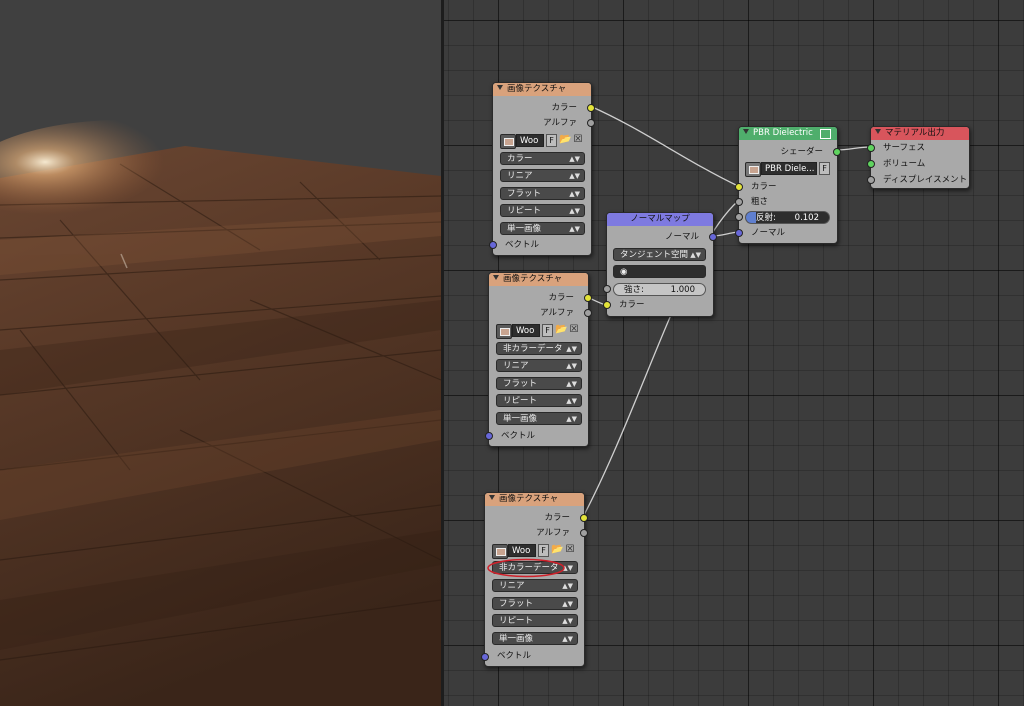 This screenshot has width=1024, height=706. I want to click on node-tree-browse-icon, so click(753, 169).